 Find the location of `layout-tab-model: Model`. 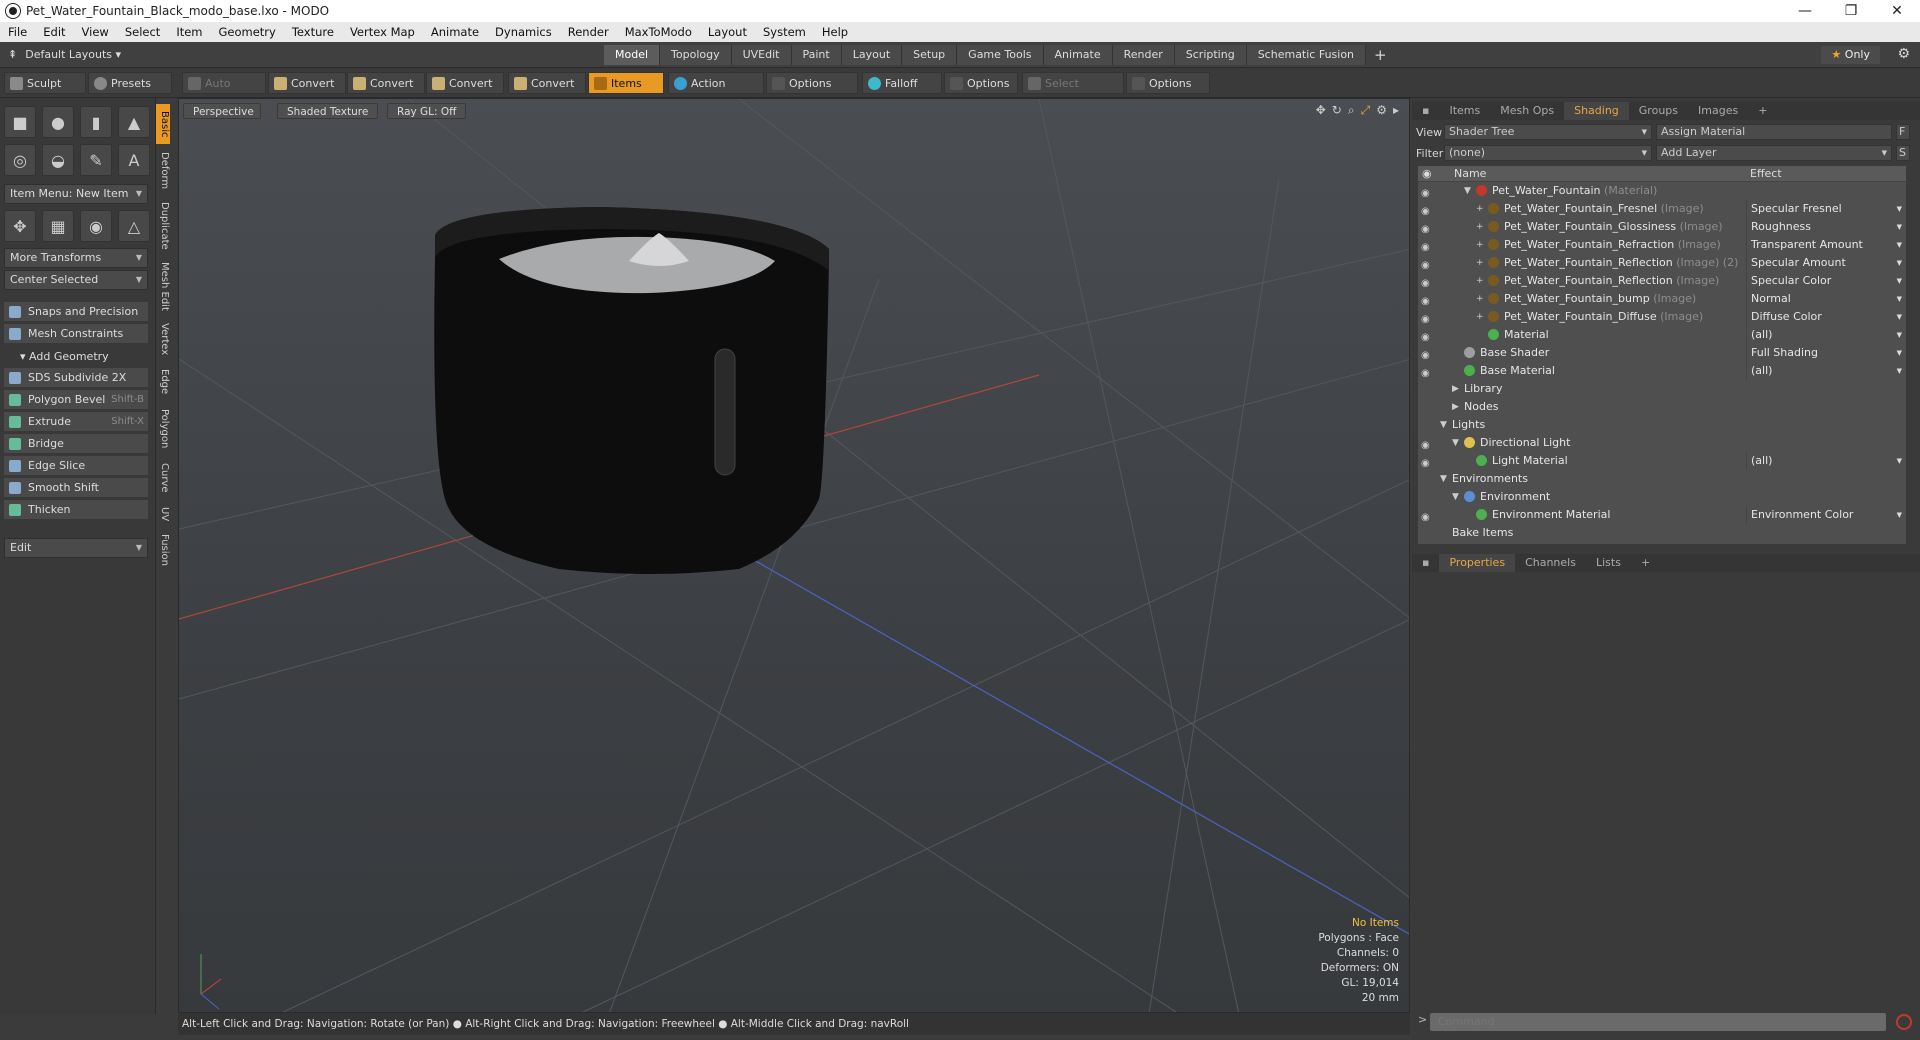

layout-tab-model: Model is located at coordinates (632, 55).